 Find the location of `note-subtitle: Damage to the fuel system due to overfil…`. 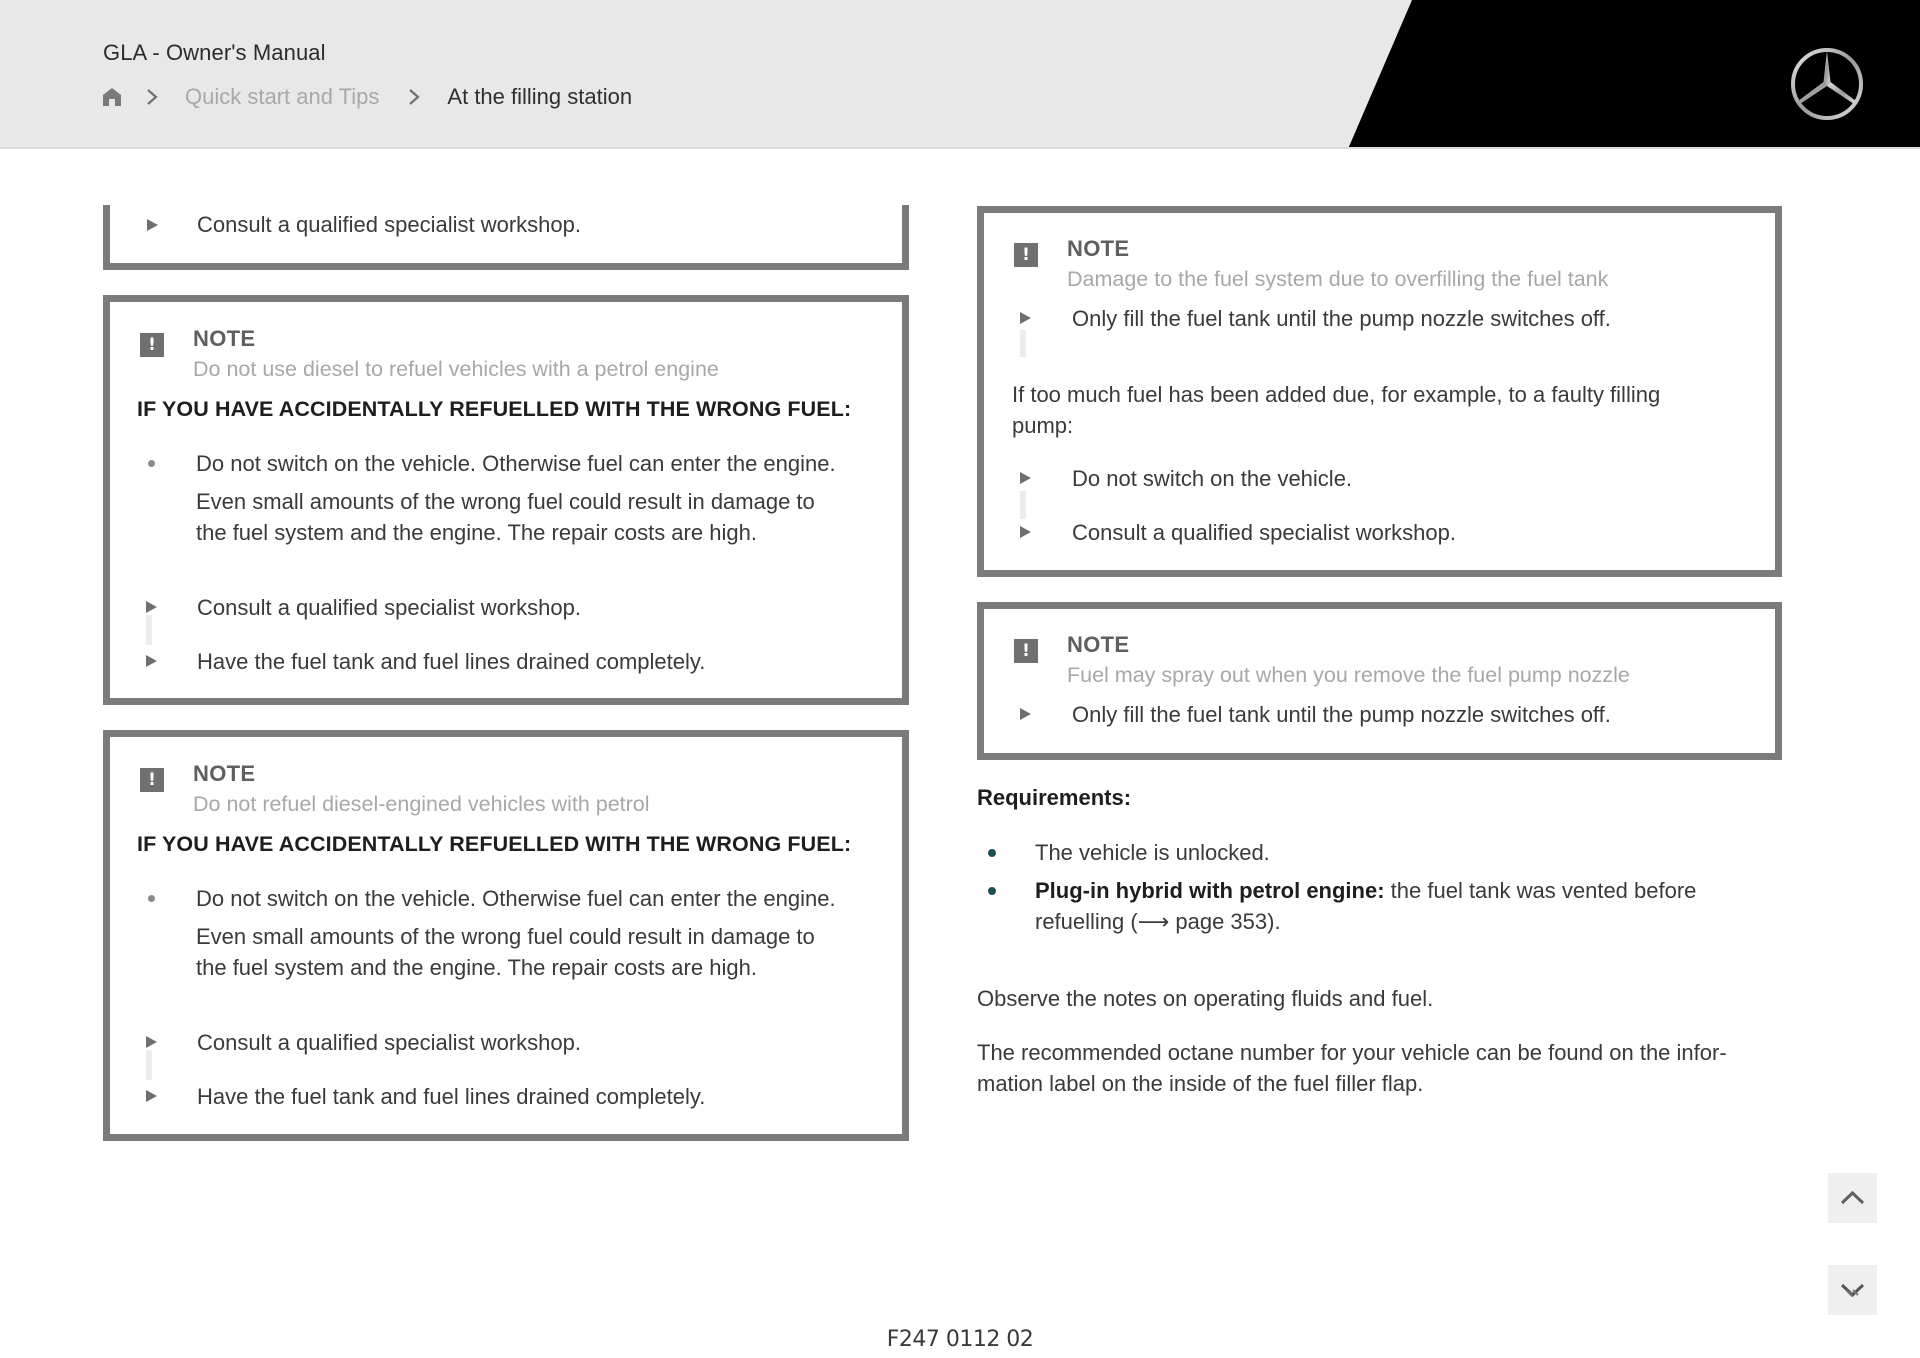

note-subtitle: Damage to the fuel system due to overfil… is located at coordinates (1338, 279).